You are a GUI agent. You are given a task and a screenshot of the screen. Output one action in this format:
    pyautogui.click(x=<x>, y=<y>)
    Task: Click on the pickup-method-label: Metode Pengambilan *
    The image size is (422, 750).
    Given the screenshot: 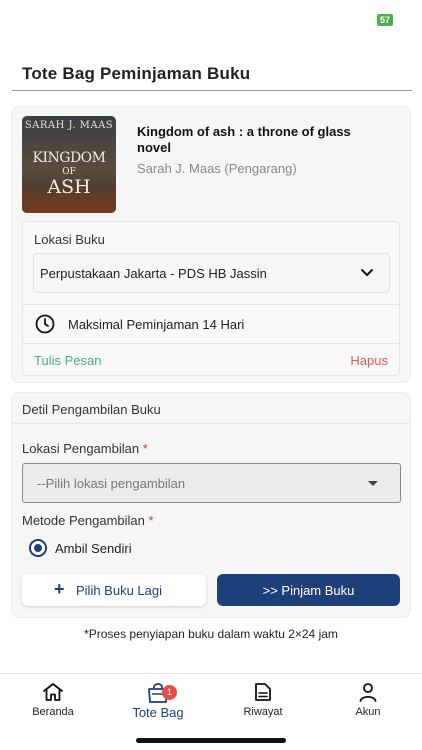 What is the action you would take?
    pyautogui.click(x=88, y=520)
    